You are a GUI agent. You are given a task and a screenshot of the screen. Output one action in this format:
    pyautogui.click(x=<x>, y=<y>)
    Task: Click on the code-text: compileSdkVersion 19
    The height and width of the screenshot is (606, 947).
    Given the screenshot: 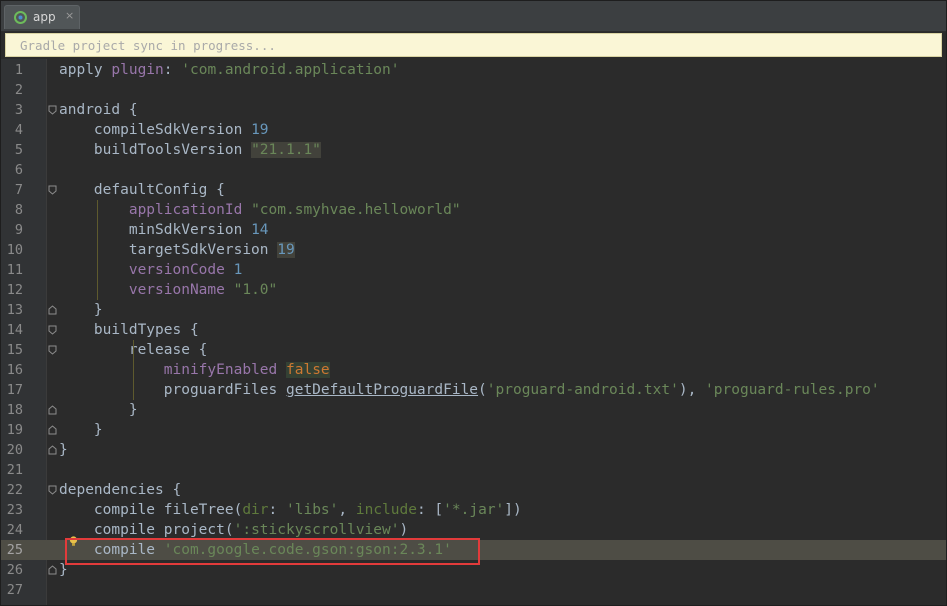 What is the action you would take?
    pyautogui.click(x=164, y=130)
    